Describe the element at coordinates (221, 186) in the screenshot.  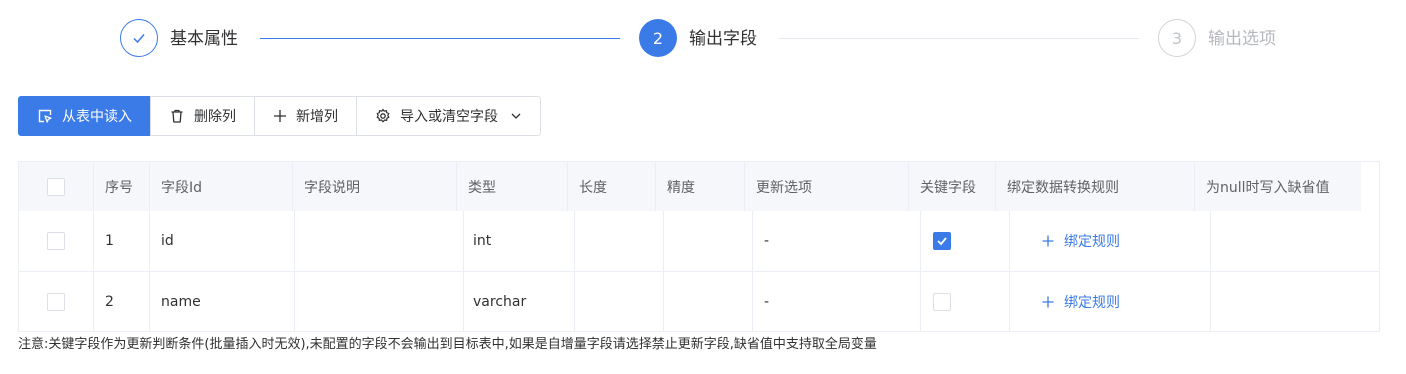
I see `header-field-id: 字段Id` at that location.